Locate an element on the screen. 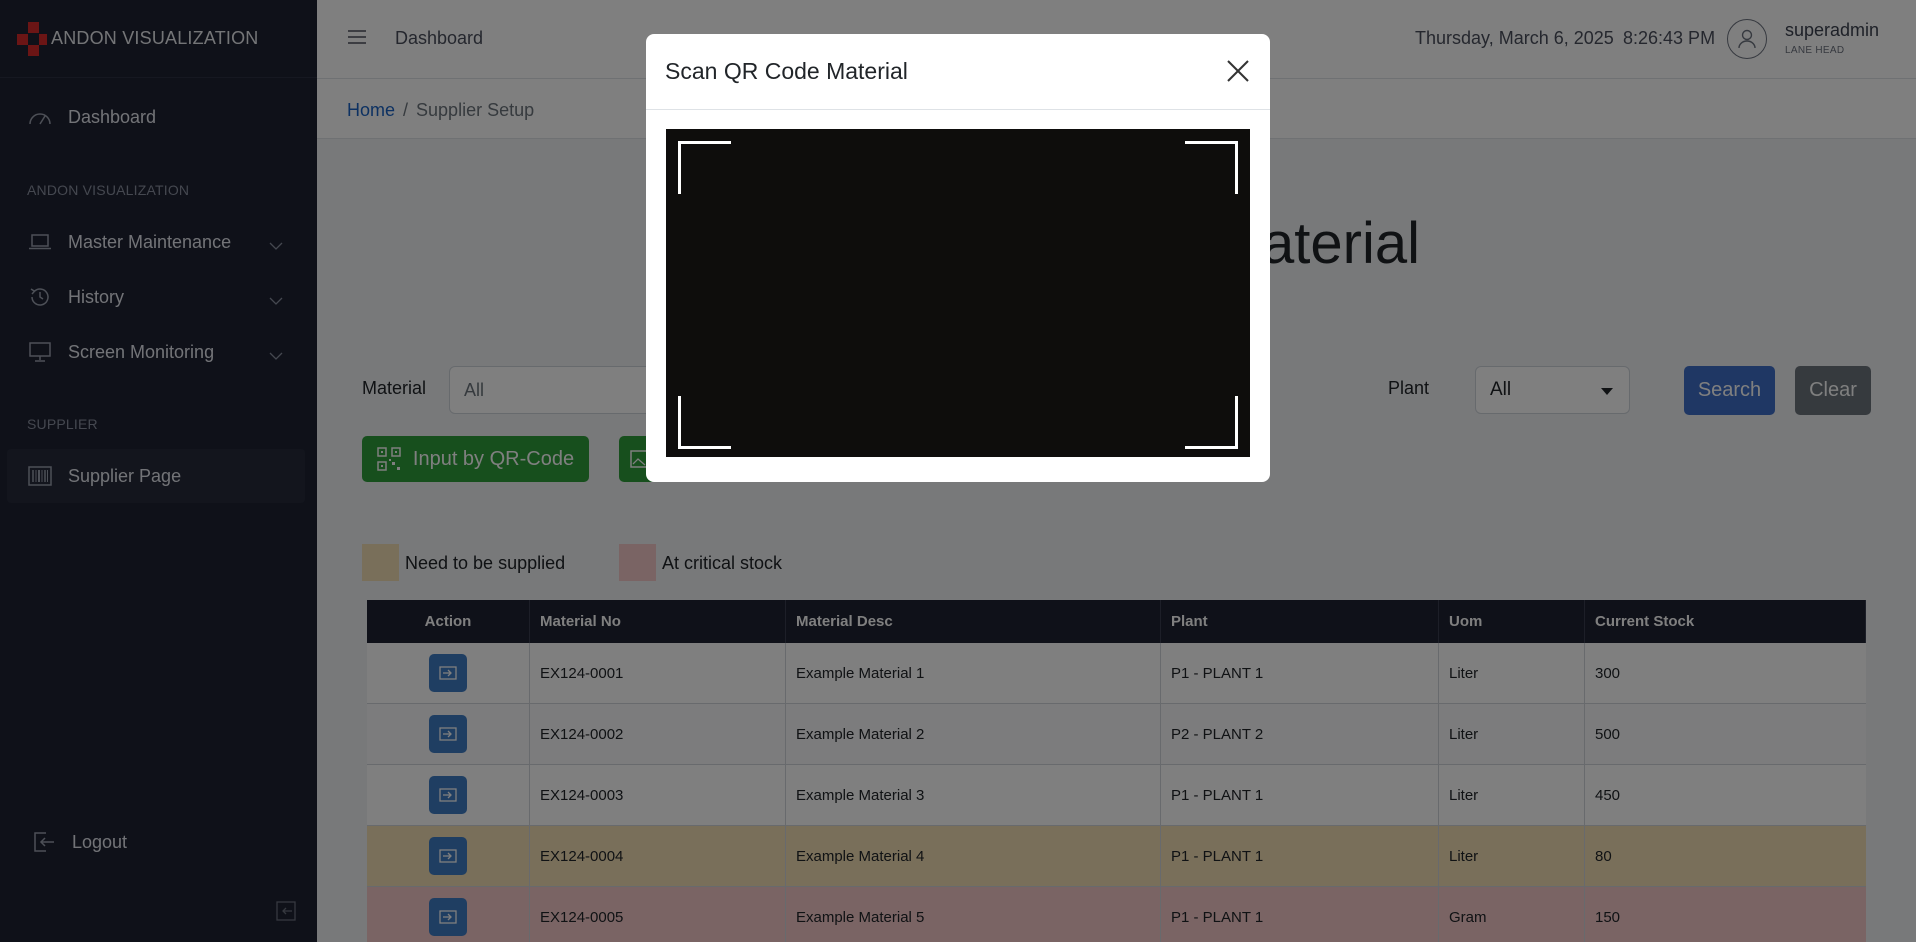  modal-header: Scan QR Code Material is located at coordinates (958, 72).